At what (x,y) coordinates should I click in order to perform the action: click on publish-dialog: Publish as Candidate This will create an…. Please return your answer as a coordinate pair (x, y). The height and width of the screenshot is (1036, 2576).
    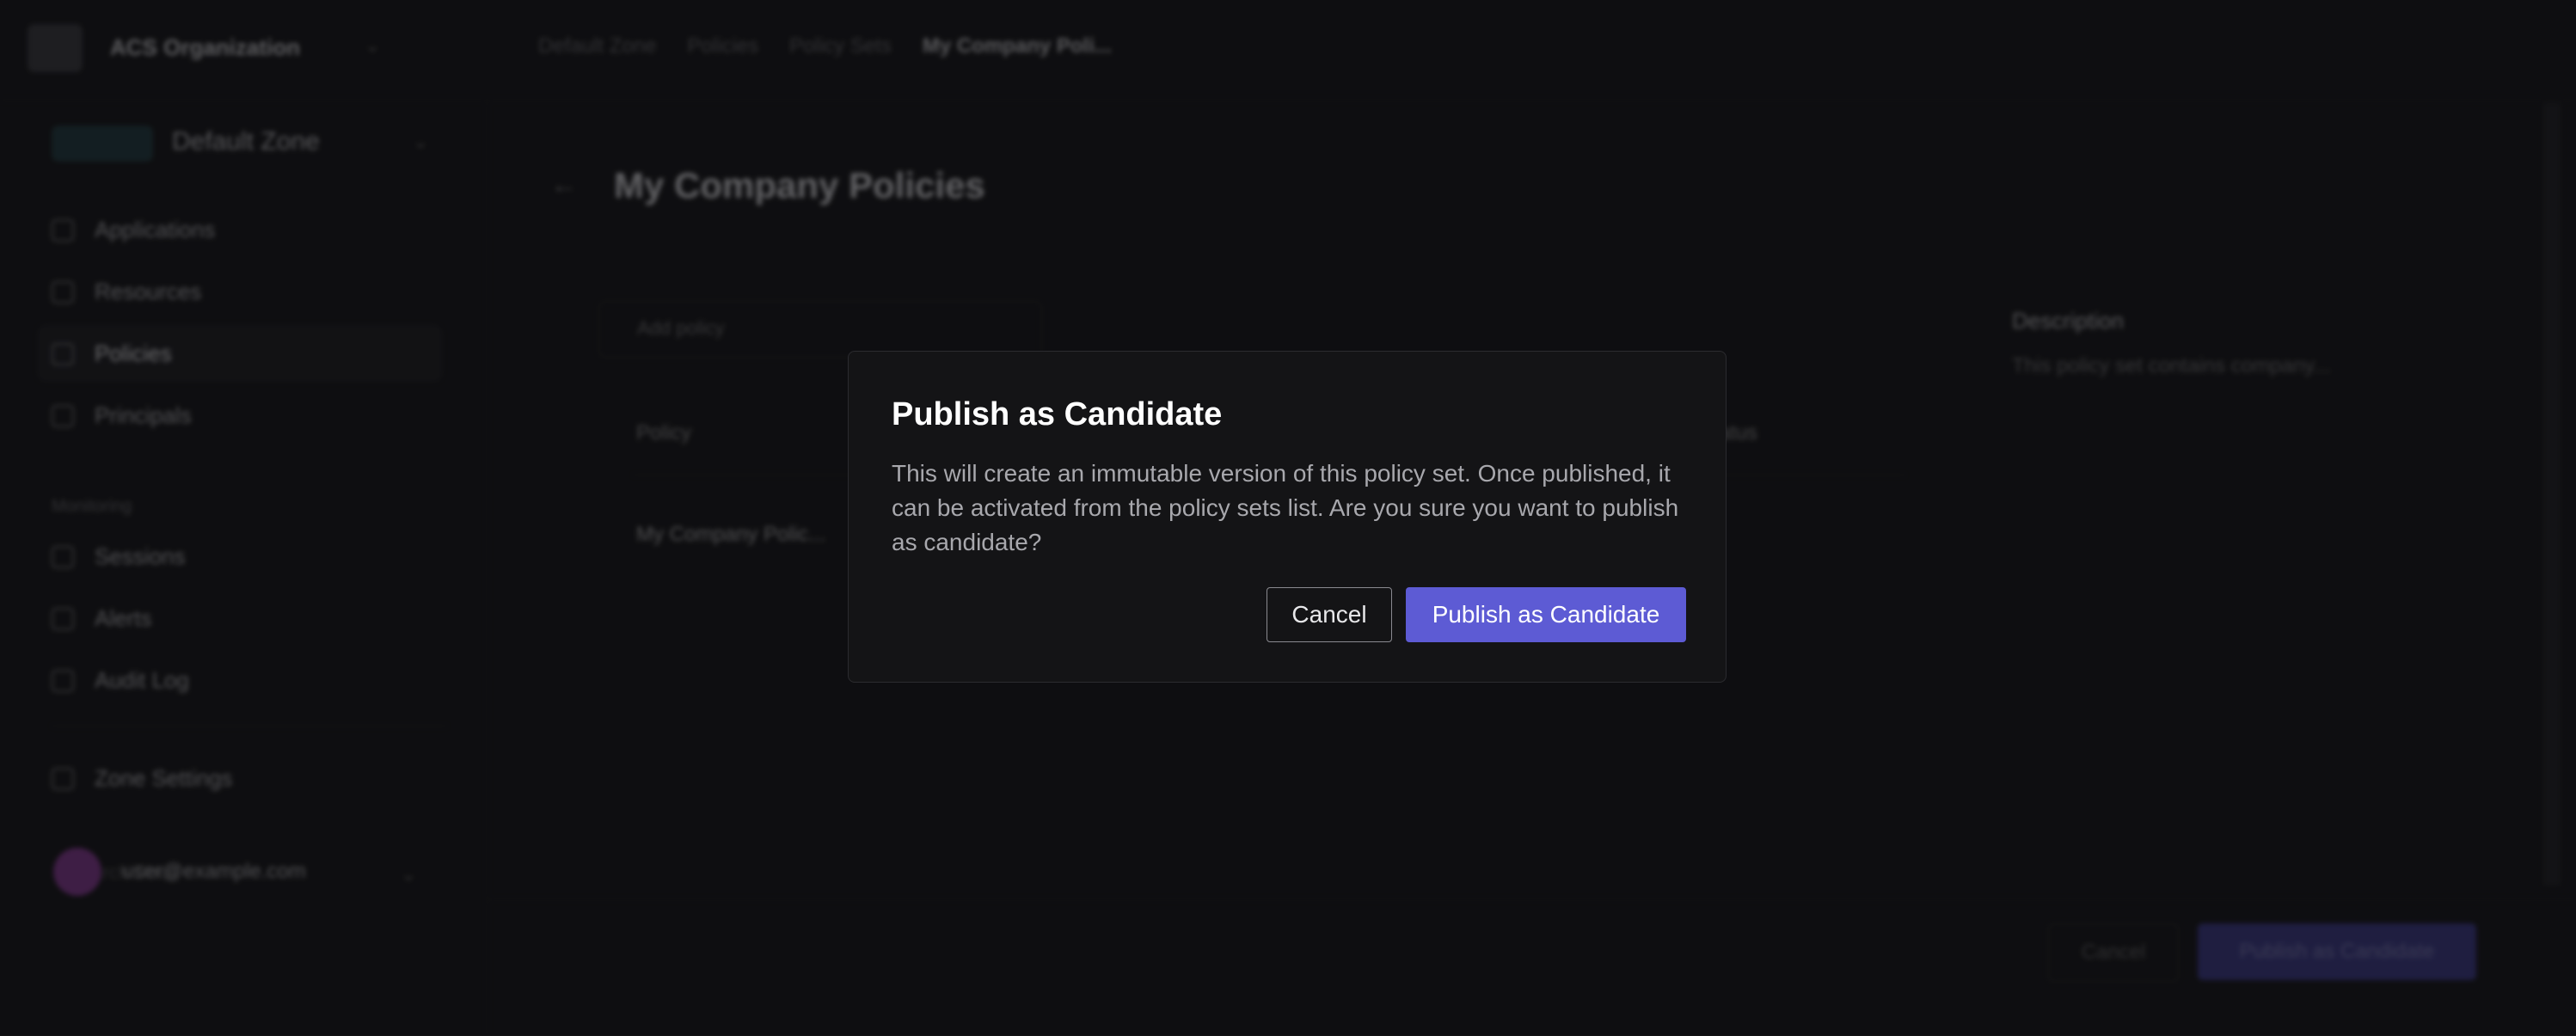
    Looking at the image, I should click on (1288, 517).